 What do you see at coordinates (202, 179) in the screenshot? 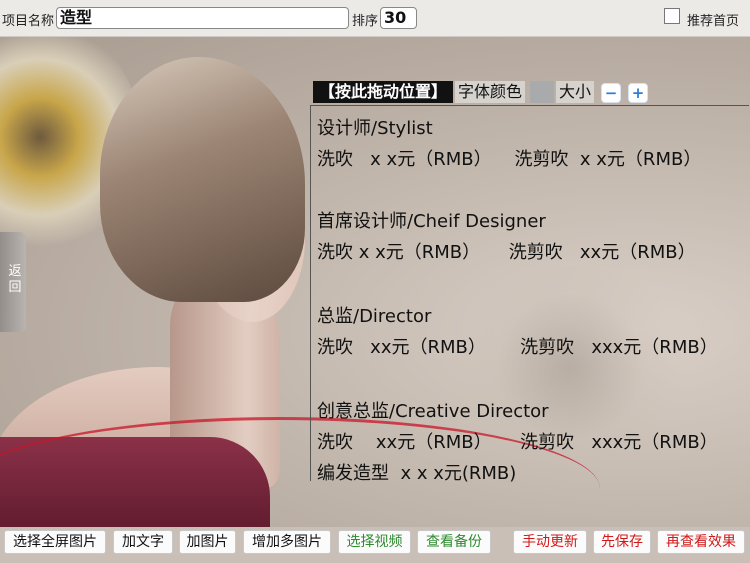
I see `model-hair` at bounding box center [202, 179].